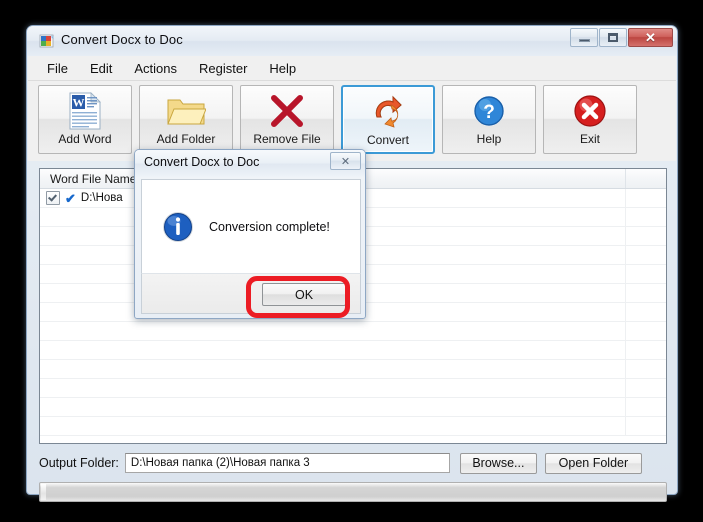 This screenshot has height=522, width=703. I want to click on dialog-close-icon: ✕, so click(345, 161).